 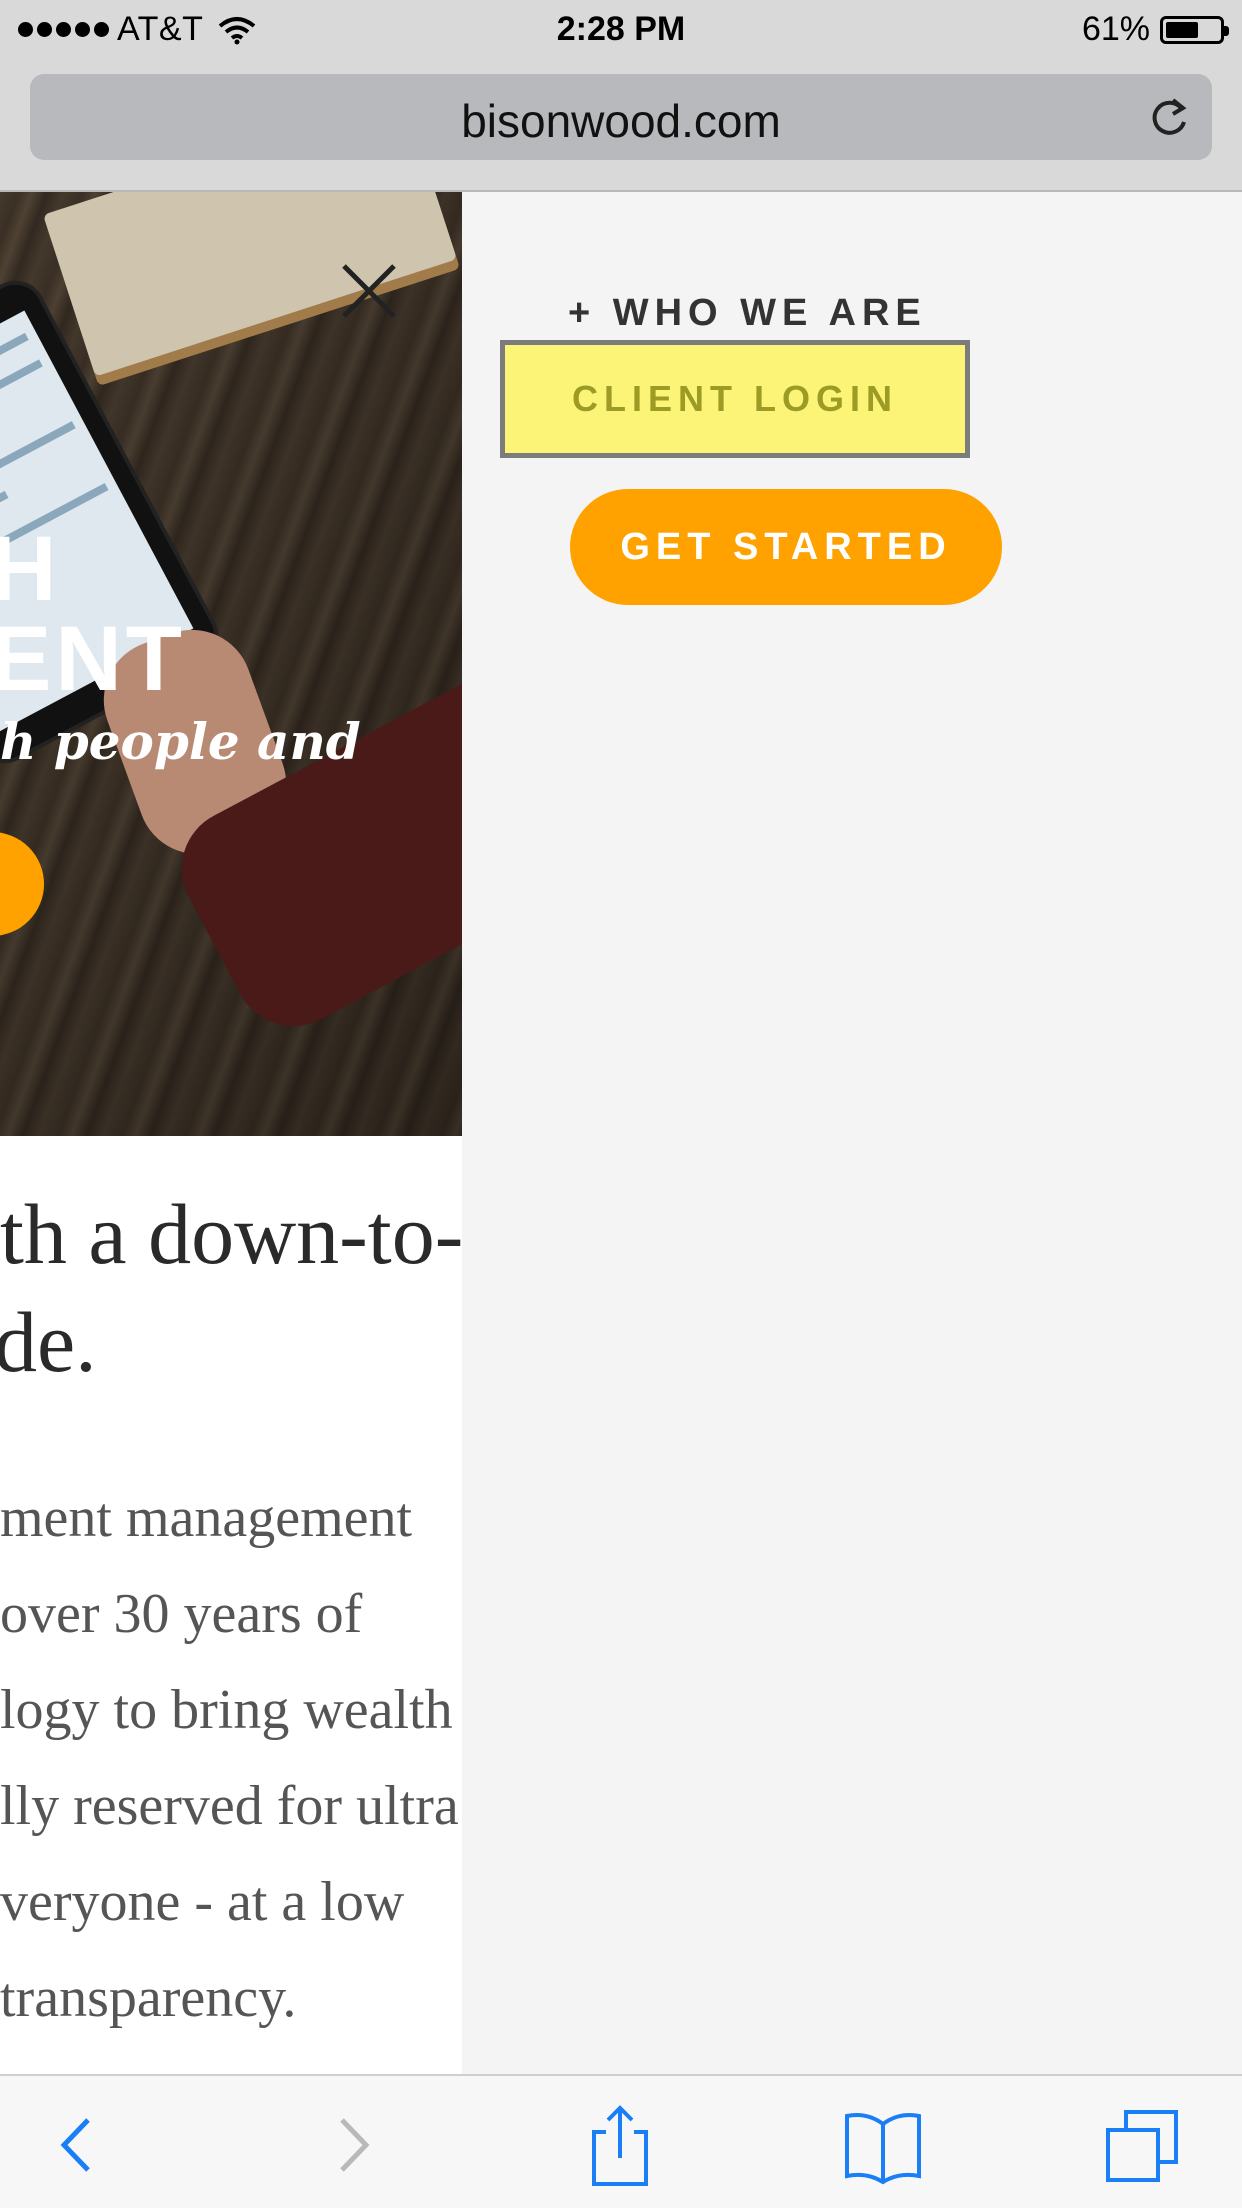 What do you see at coordinates (621, 121) in the screenshot?
I see `url-text: bisonwood.com` at bounding box center [621, 121].